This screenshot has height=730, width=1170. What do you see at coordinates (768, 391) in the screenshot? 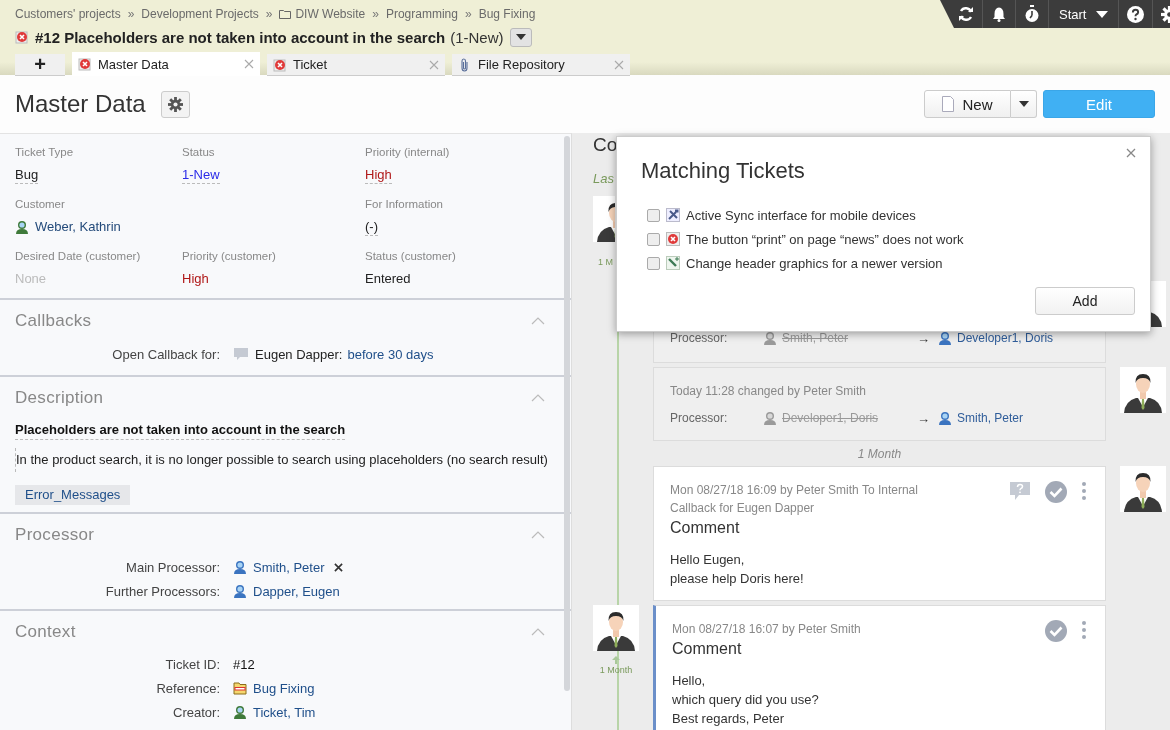
I see `entry-meta: Today 11:28 changed by Peter Smith` at bounding box center [768, 391].